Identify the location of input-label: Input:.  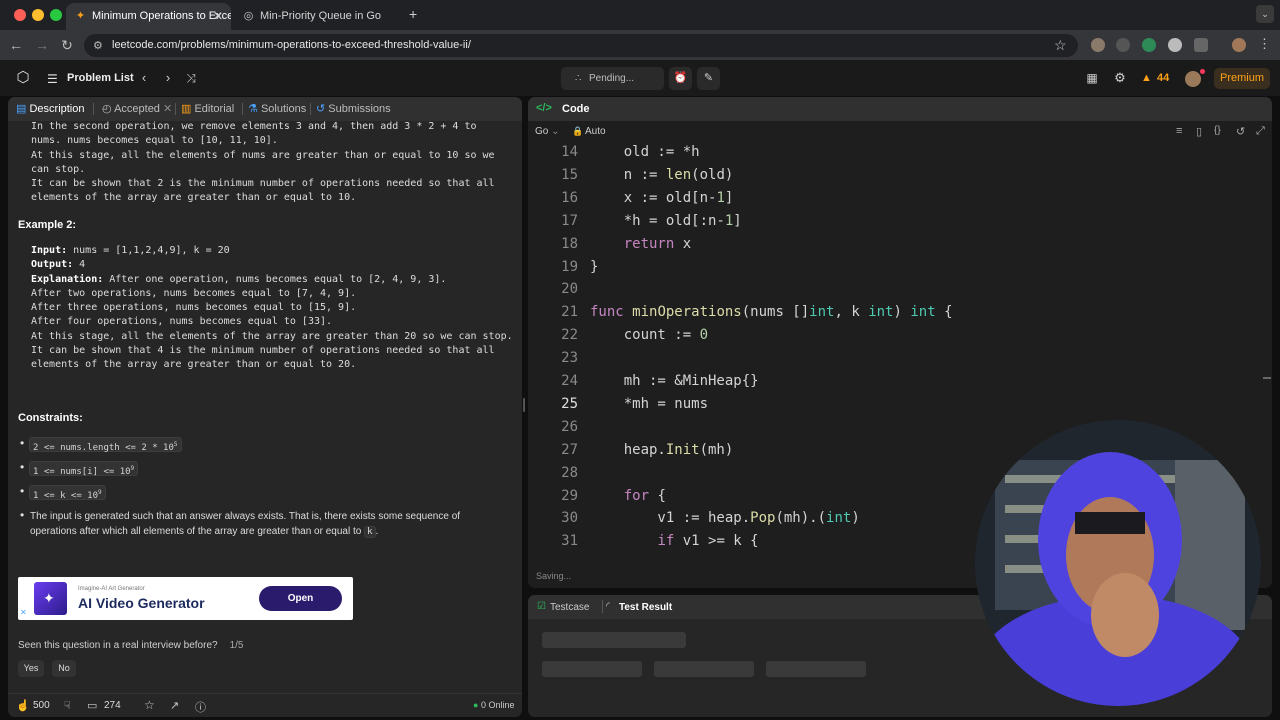
(49, 250).